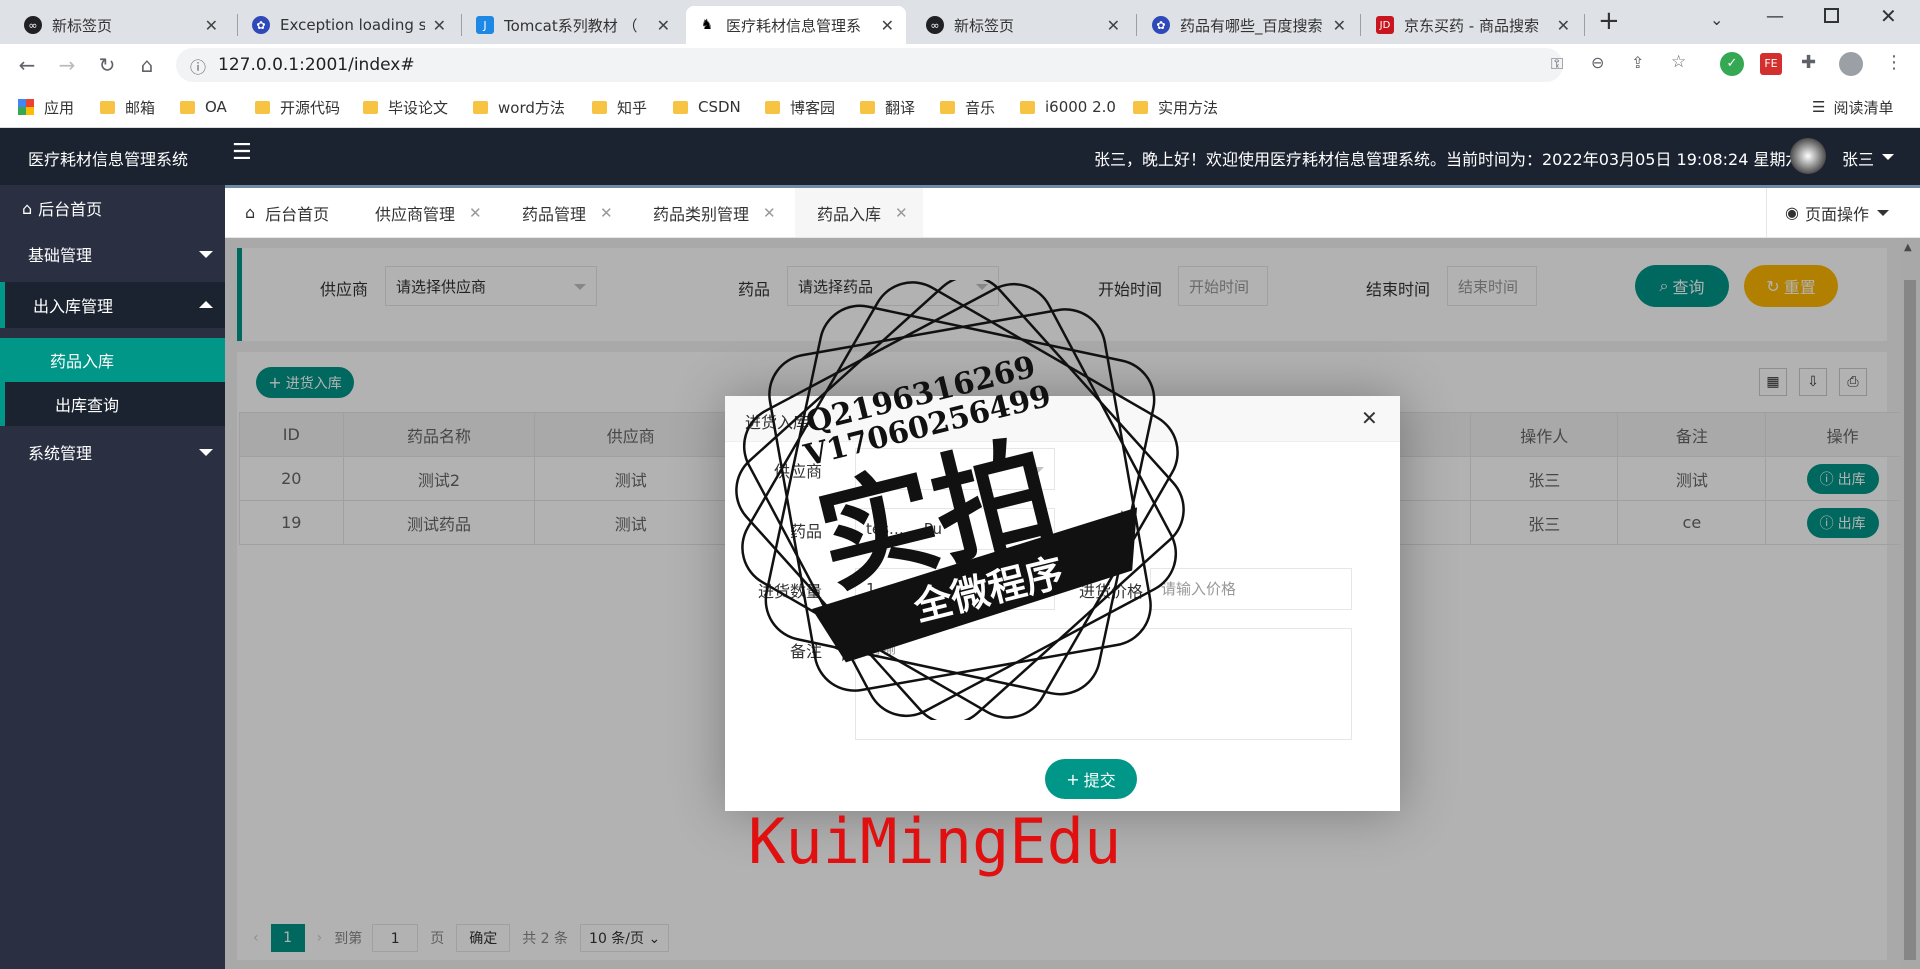 This screenshot has width=1920, height=969. What do you see at coordinates (206, 254) in the screenshot?
I see `chevron-down-icon` at bounding box center [206, 254].